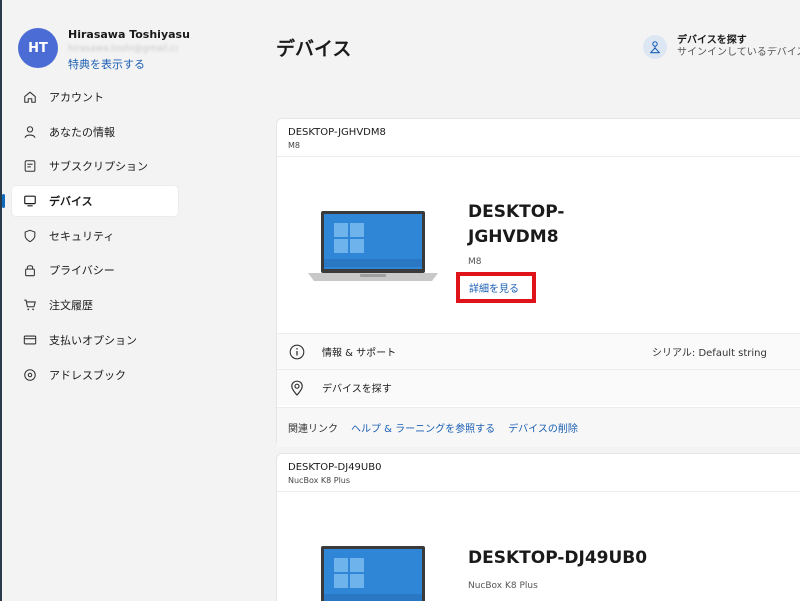 This screenshot has height=601, width=800. Describe the element at coordinates (712, 40) in the screenshot. I see `find-device-title: デバイスを探す` at that location.